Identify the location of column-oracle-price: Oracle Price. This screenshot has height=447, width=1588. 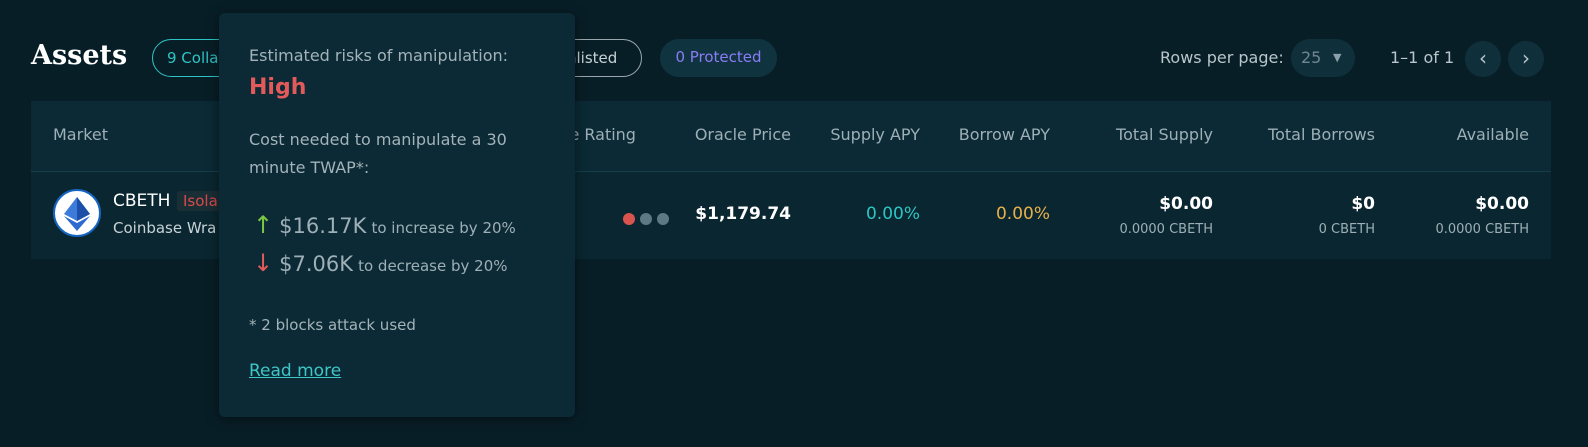
(743, 134).